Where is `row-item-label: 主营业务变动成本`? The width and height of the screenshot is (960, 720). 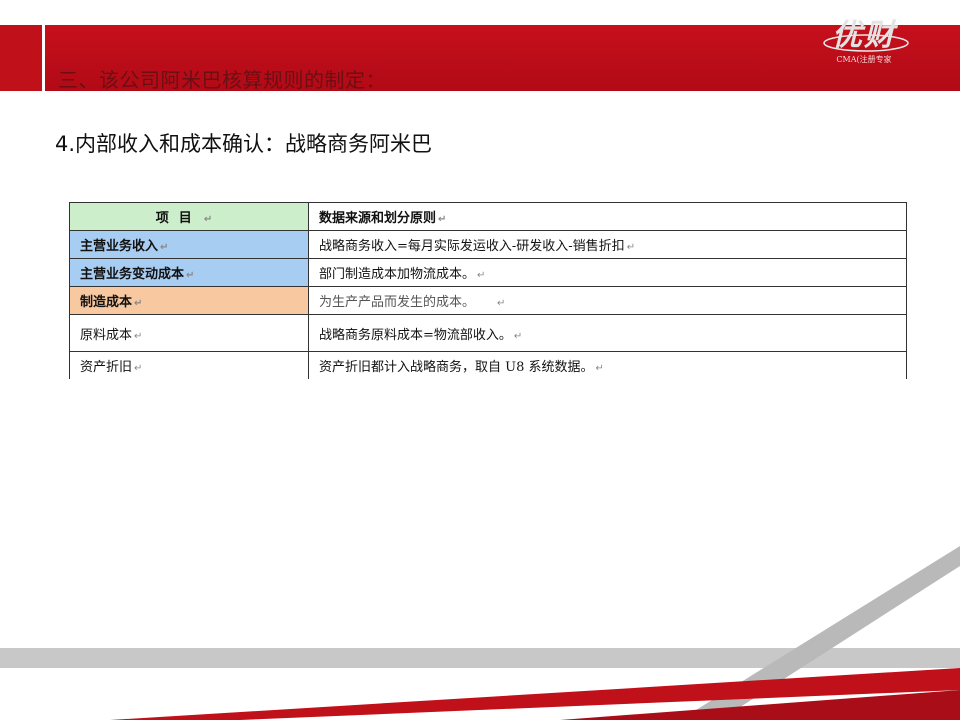 row-item-label: 主营业务变动成本 is located at coordinates (132, 274).